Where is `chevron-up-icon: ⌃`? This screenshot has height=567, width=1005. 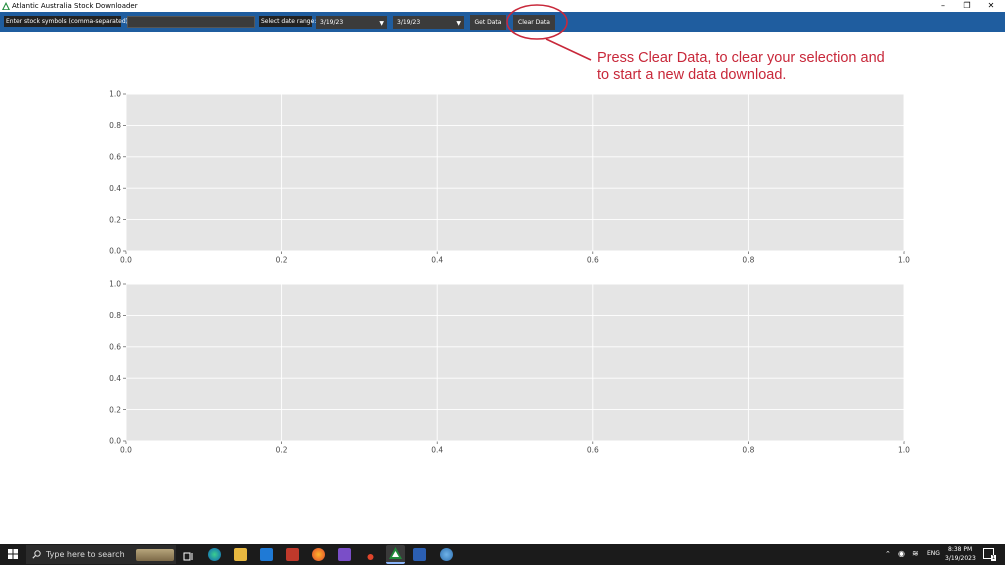 chevron-up-icon: ⌃ is located at coordinates (888, 554).